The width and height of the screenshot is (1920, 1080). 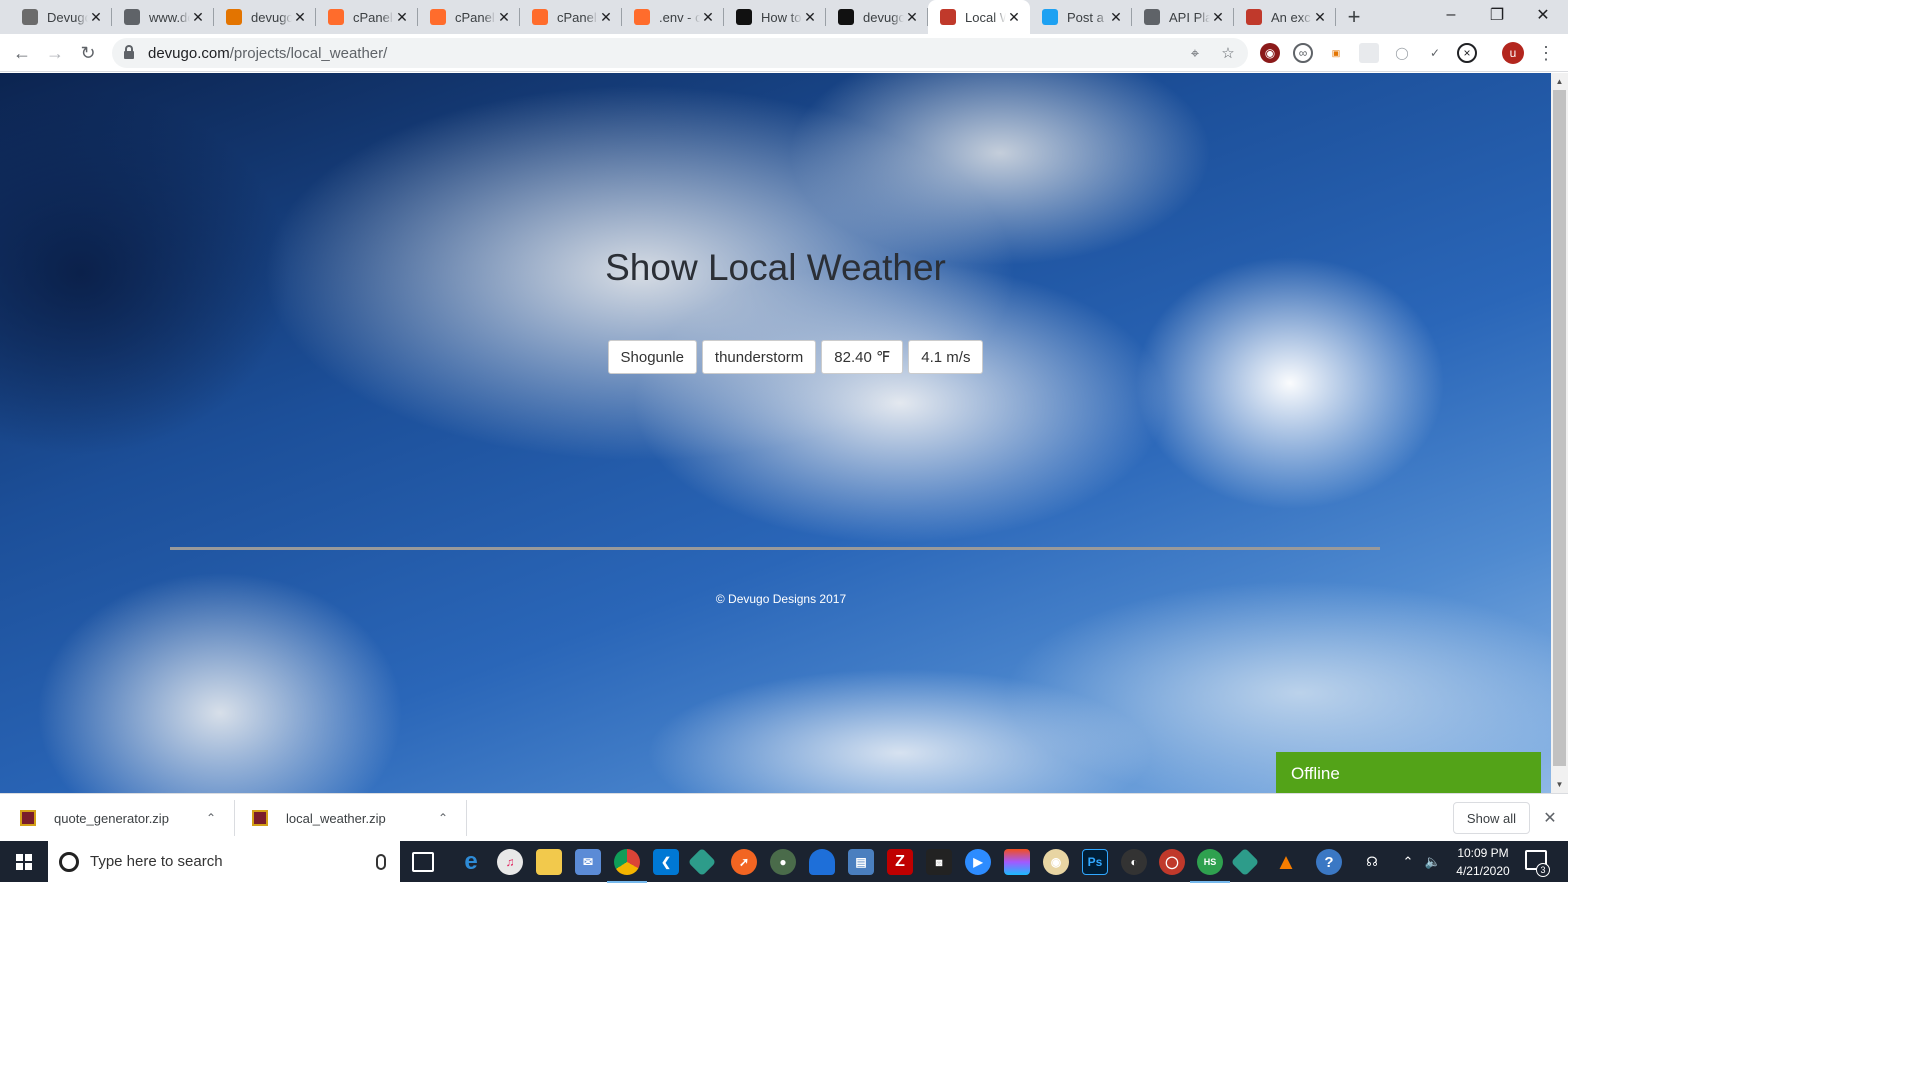 I want to click on cloud-app-icon, so click(x=822, y=862).